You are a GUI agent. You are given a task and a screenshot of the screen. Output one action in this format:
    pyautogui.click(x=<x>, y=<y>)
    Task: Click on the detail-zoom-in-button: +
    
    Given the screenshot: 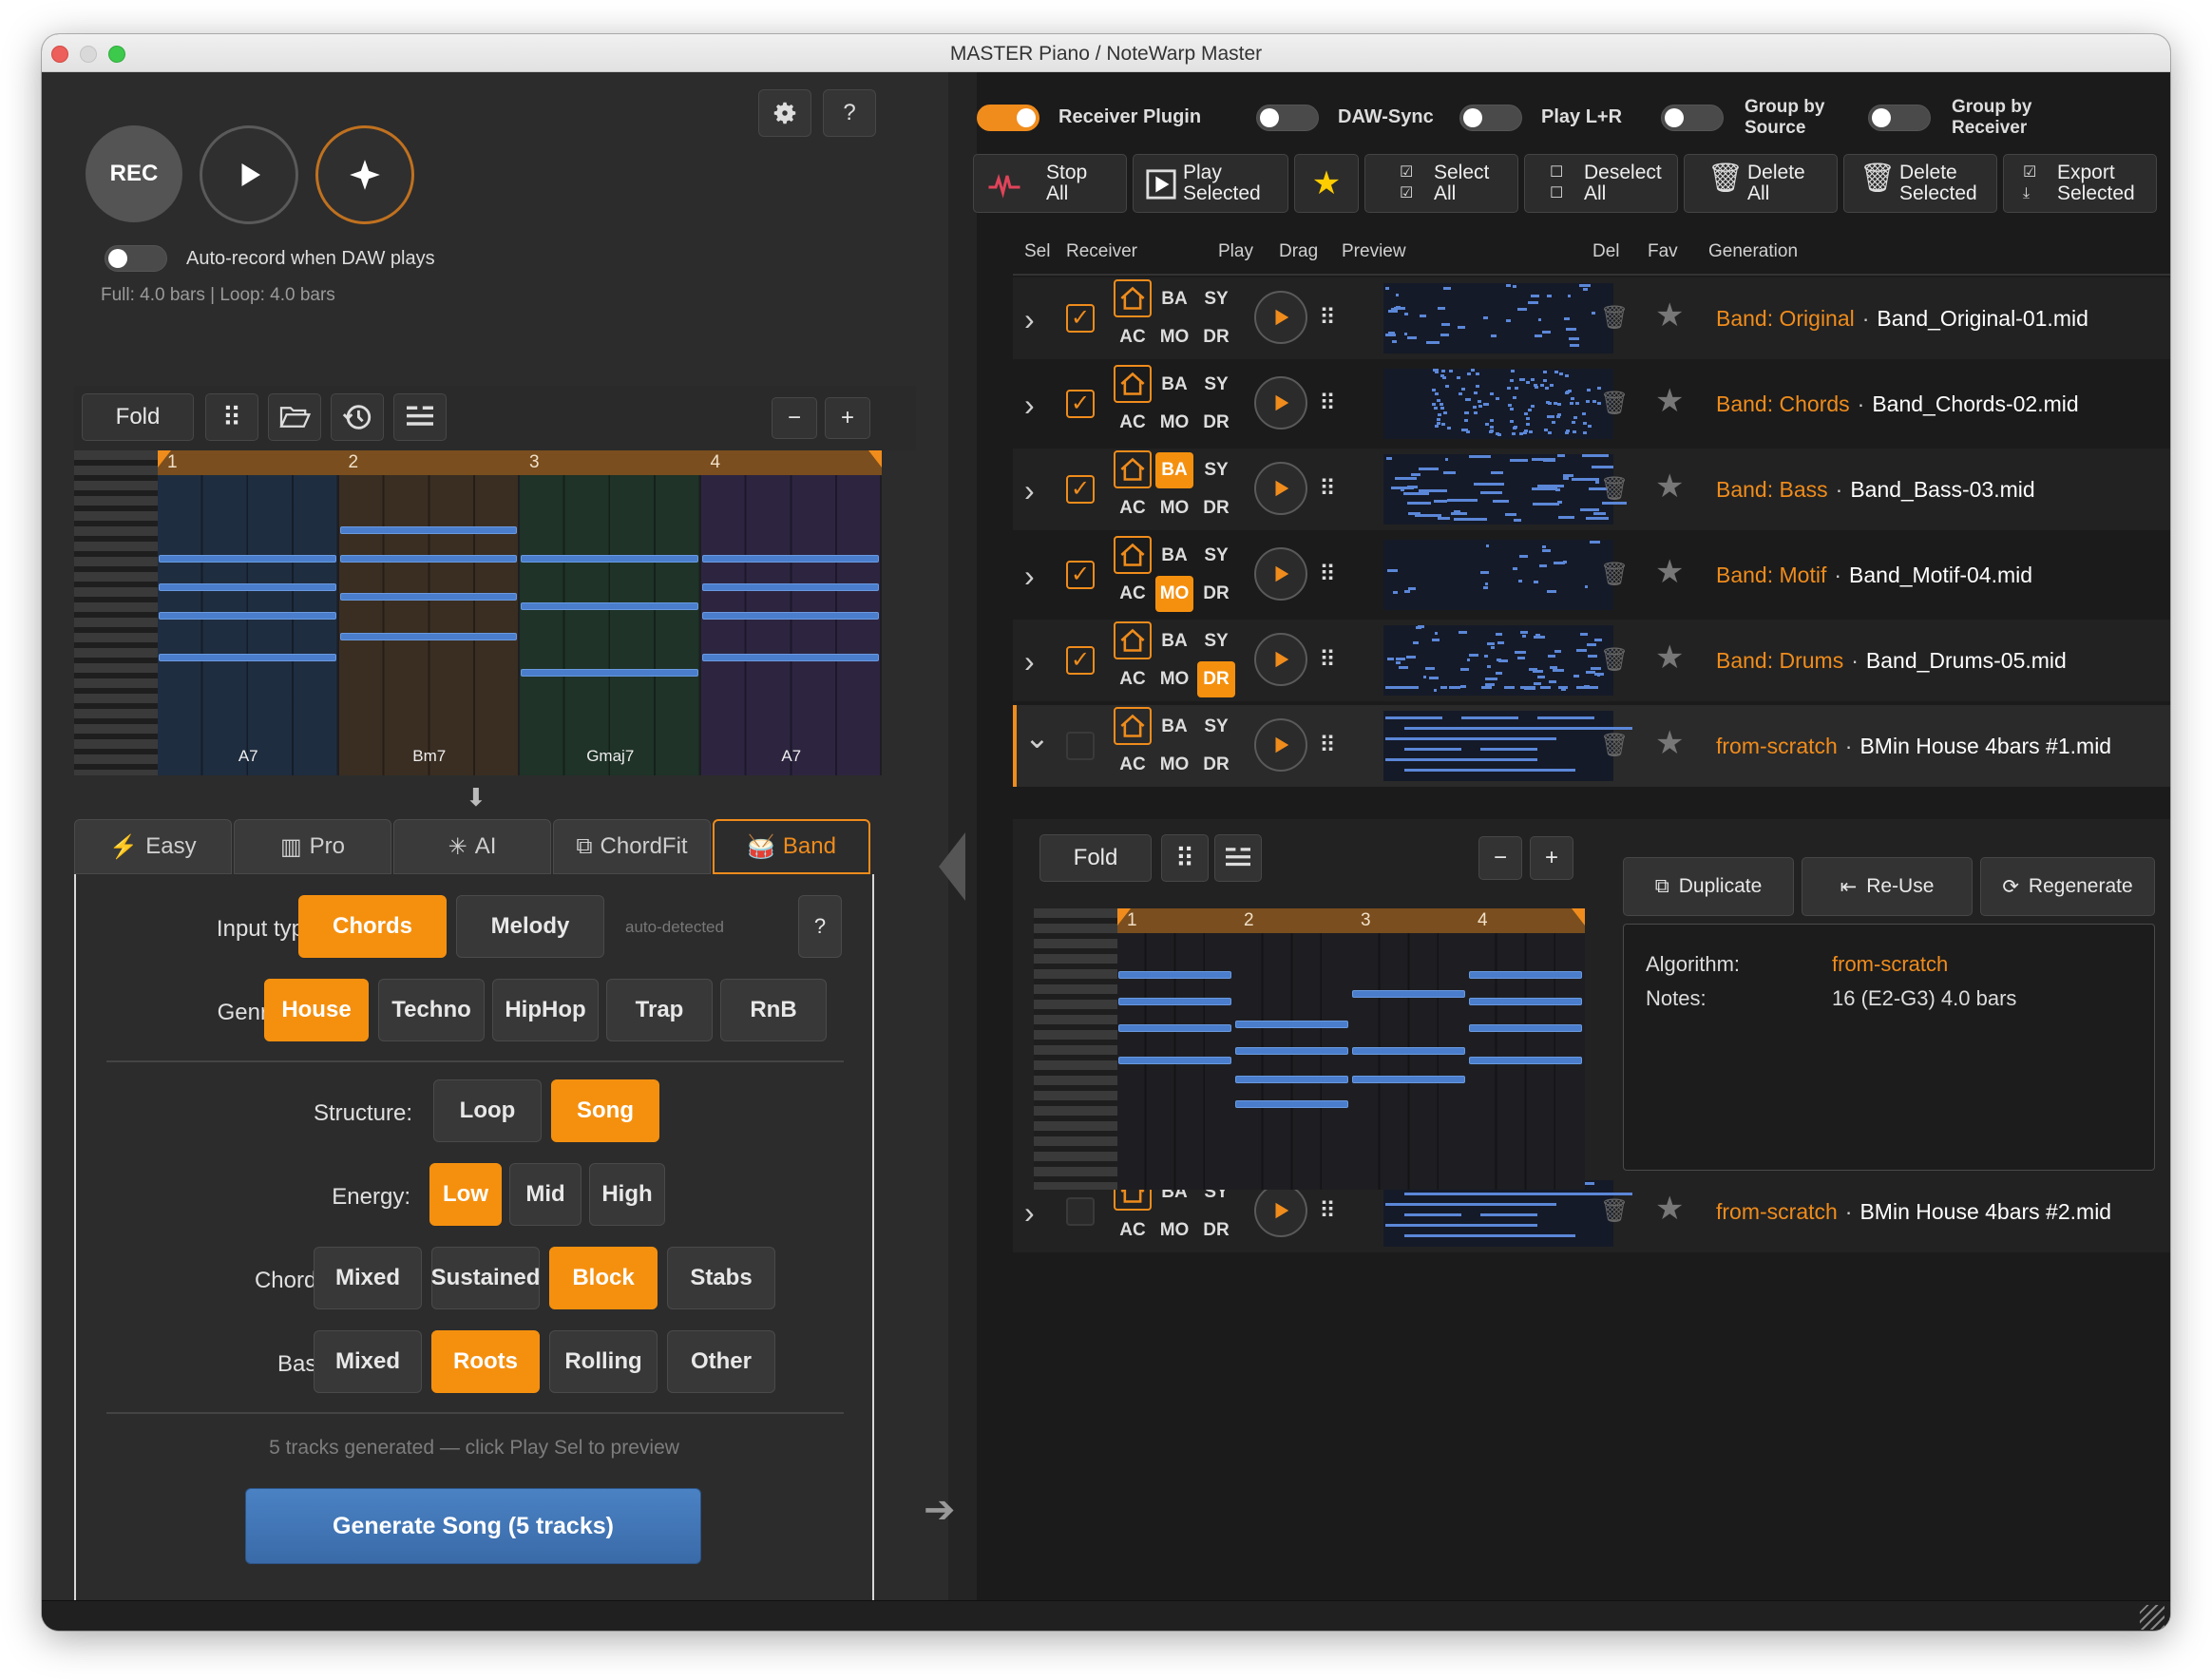 What is the action you would take?
    pyautogui.click(x=1552, y=858)
    